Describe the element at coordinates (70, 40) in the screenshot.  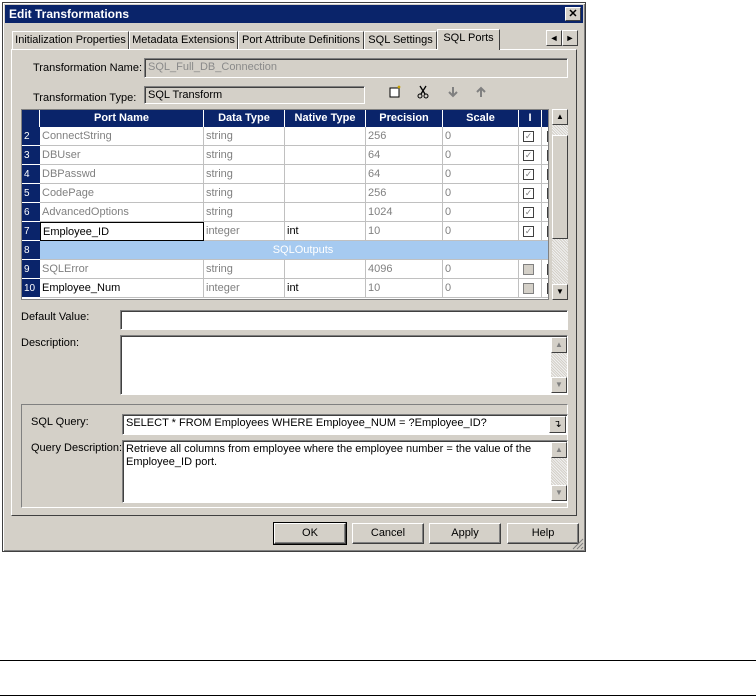
I see `tab-initialization-properties: Initialization Properties` at that location.